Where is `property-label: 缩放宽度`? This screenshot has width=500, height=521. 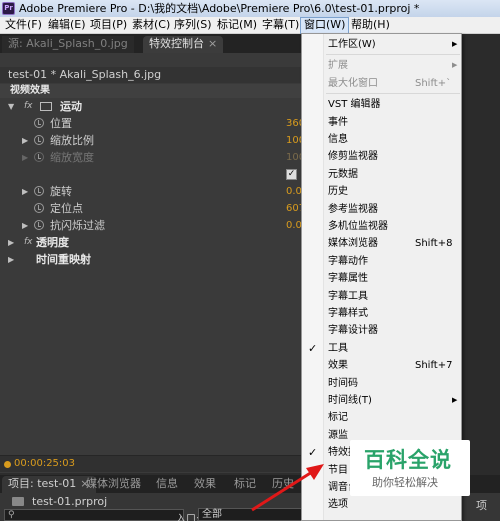
property-label: 缩放宽度 is located at coordinates (72, 157).